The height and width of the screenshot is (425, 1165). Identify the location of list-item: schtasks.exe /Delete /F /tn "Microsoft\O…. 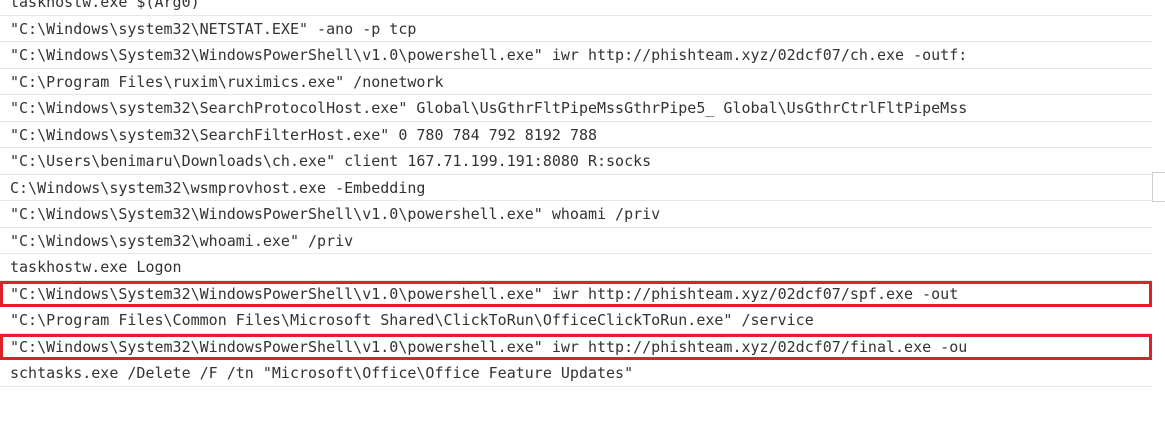
(576, 373).